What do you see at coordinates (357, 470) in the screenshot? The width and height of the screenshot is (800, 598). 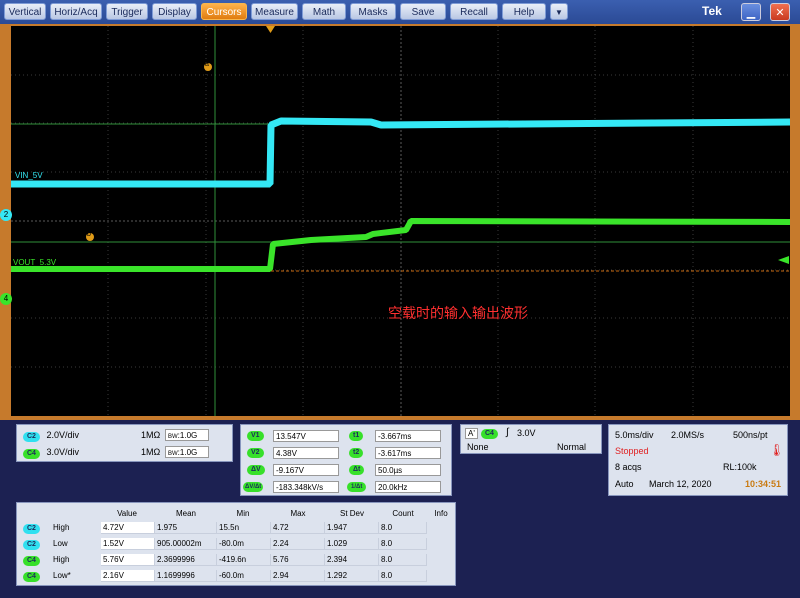 I see `dt-badge: Δt` at bounding box center [357, 470].